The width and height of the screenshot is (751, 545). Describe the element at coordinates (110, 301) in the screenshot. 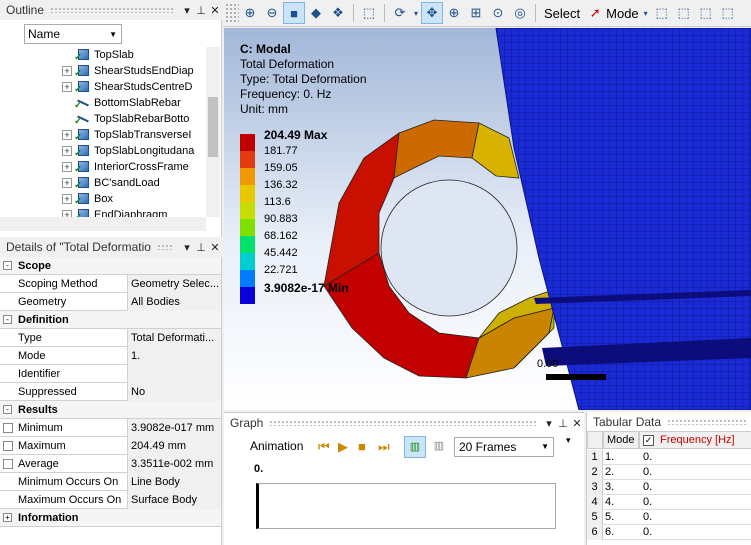

I see `details-property-row: Geometry All Bodies` at that location.